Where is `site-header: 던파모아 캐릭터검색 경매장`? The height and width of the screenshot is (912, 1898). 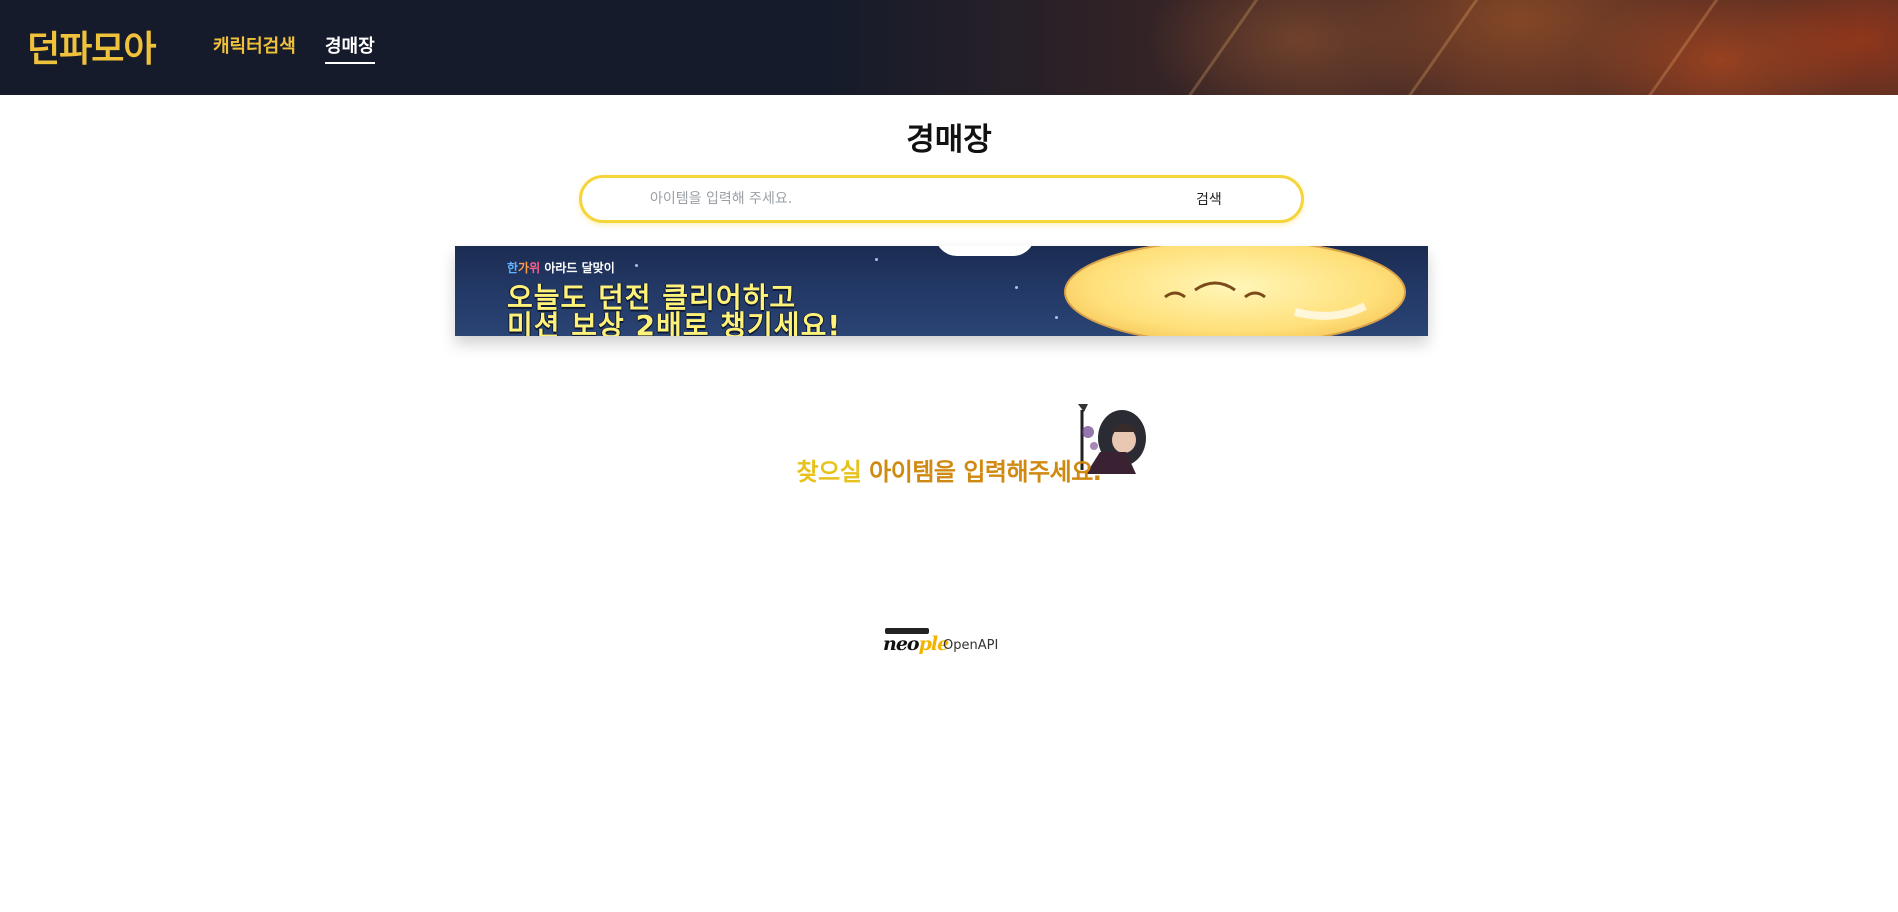 site-header: 던파모아 캐릭터검색 경매장 is located at coordinates (949, 47).